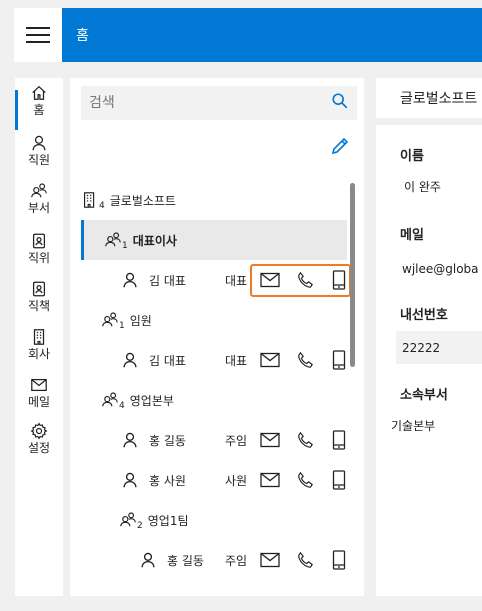 The width and height of the screenshot is (482, 611). I want to click on extension-field: 22222, so click(439, 347).